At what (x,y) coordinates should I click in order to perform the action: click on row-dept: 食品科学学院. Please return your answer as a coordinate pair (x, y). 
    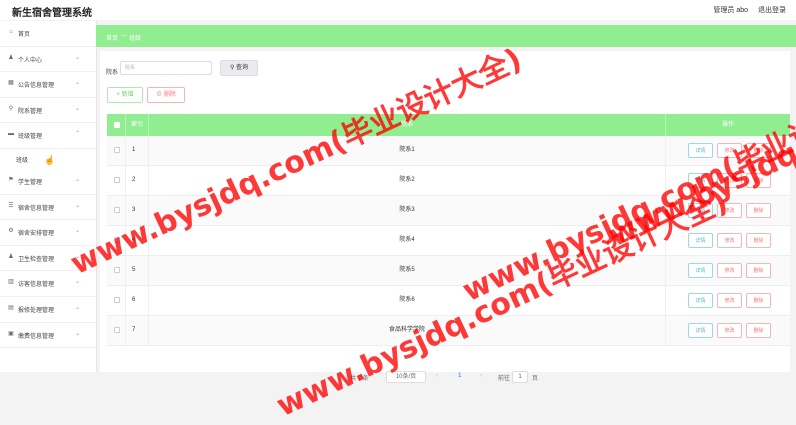
    Looking at the image, I should click on (407, 330).